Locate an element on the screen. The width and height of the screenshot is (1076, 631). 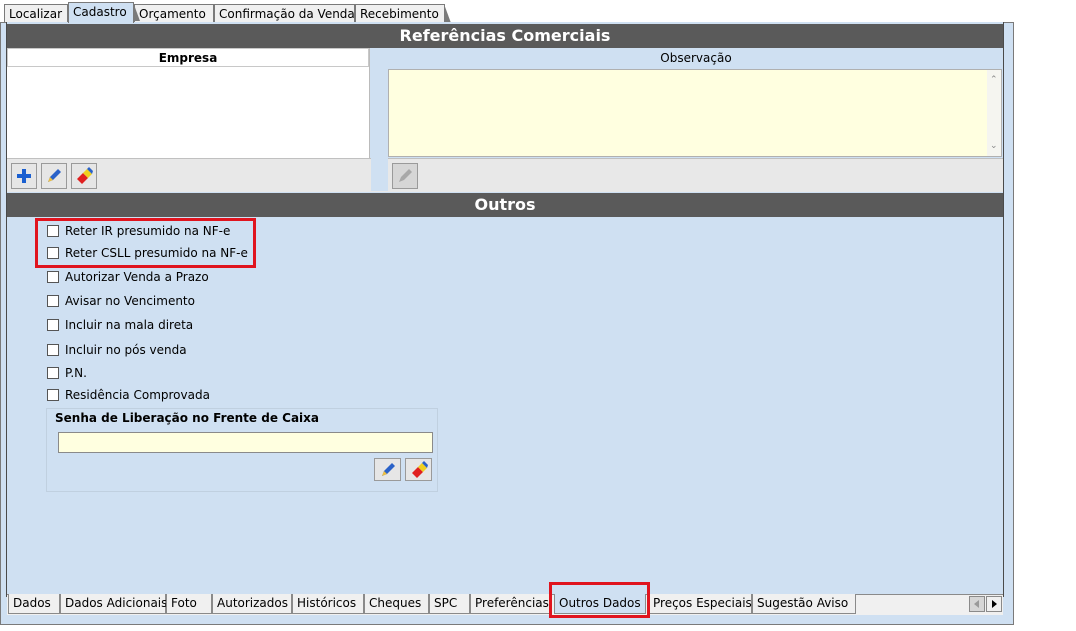
incluir-pos-venda-checkbox-row: Incluir no pós venda is located at coordinates (117, 350).